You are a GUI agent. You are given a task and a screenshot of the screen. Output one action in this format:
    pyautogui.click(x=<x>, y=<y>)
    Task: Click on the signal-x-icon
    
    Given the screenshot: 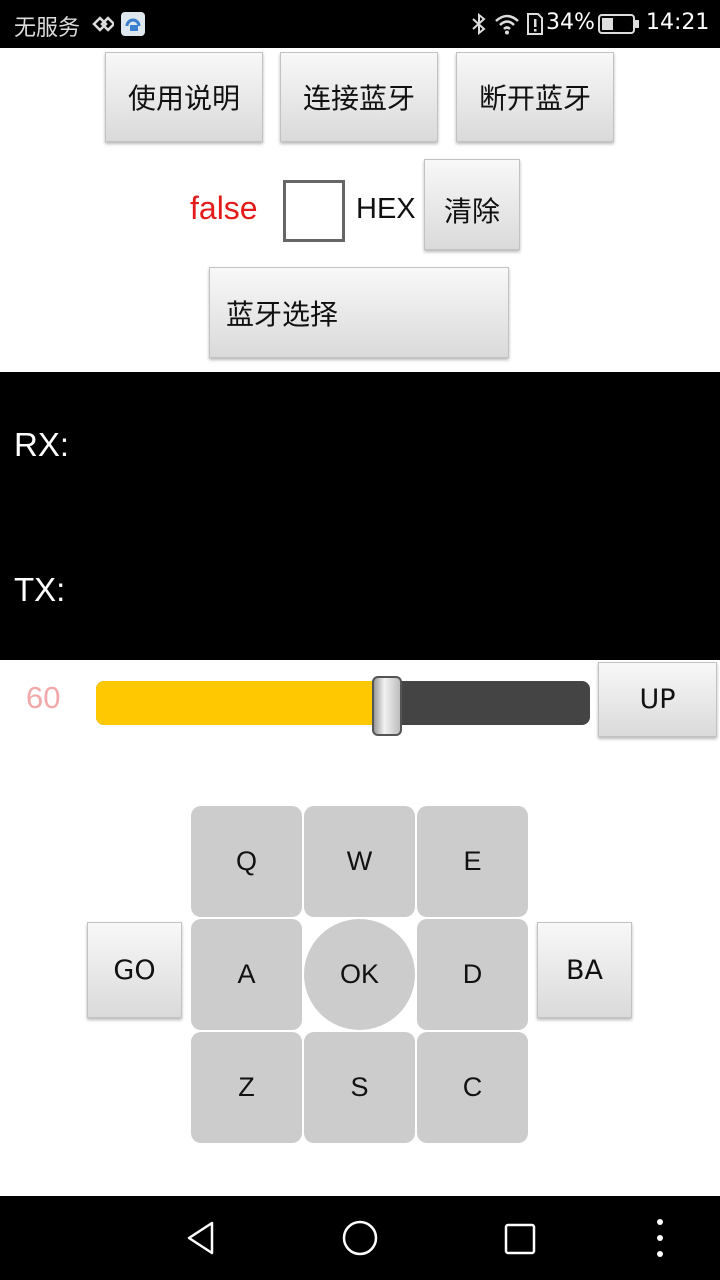 What is the action you would take?
    pyautogui.click(x=103, y=24)
    